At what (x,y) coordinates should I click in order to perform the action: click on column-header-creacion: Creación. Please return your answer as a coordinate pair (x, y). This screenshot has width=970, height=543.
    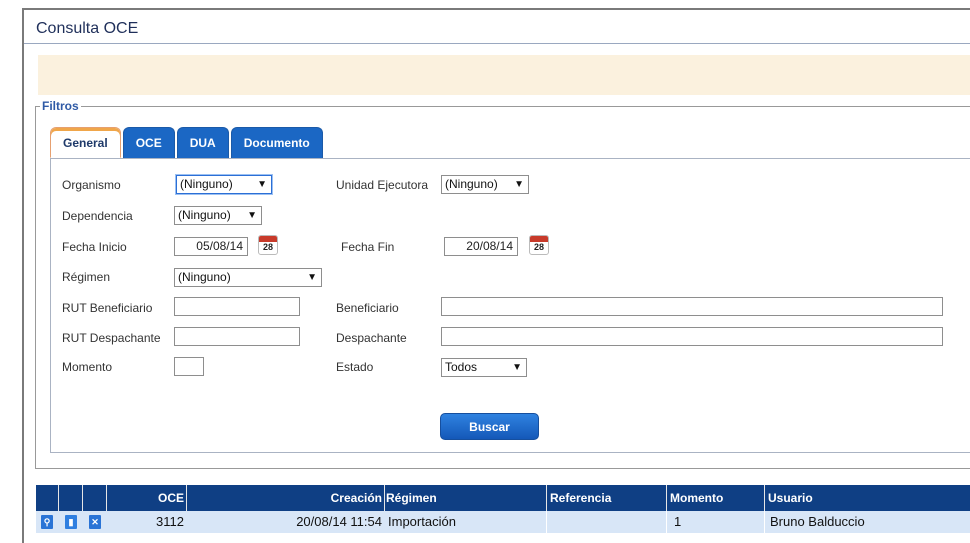
    Looking at the image, I should click on (285, 498).